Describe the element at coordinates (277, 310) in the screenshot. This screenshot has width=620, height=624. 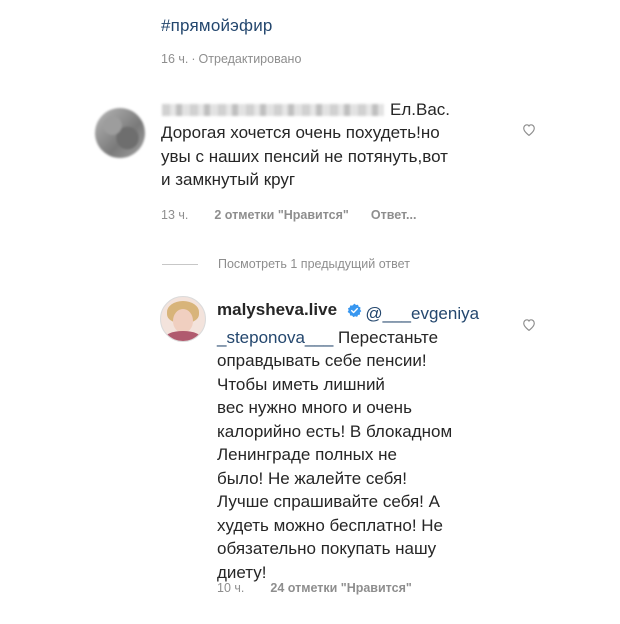
I see `reply-username: malysheva.live` at that location.